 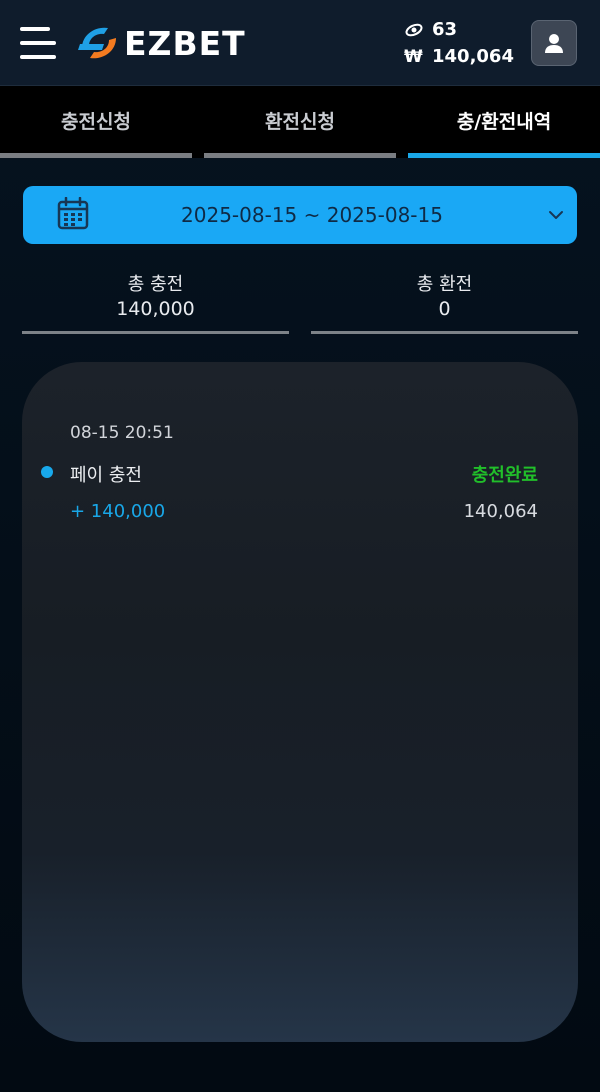 I want to click on total-withdraw-value: 0, so click(x=444, y=309).